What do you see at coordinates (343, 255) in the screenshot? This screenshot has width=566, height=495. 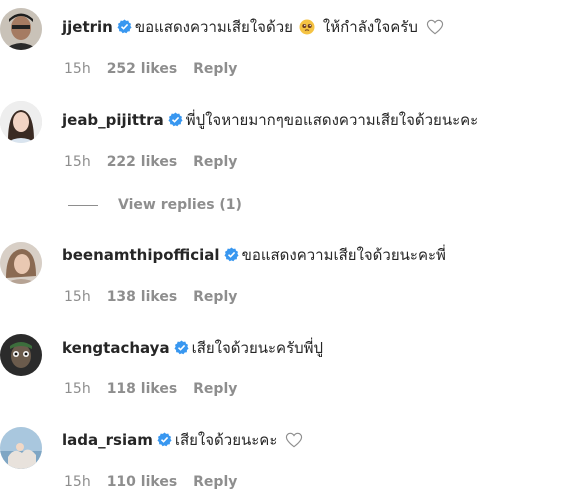 I see `comment-text: ขอแสดงความเสียใจด้วยนะคะพี่` at bounding box center [343, 255].